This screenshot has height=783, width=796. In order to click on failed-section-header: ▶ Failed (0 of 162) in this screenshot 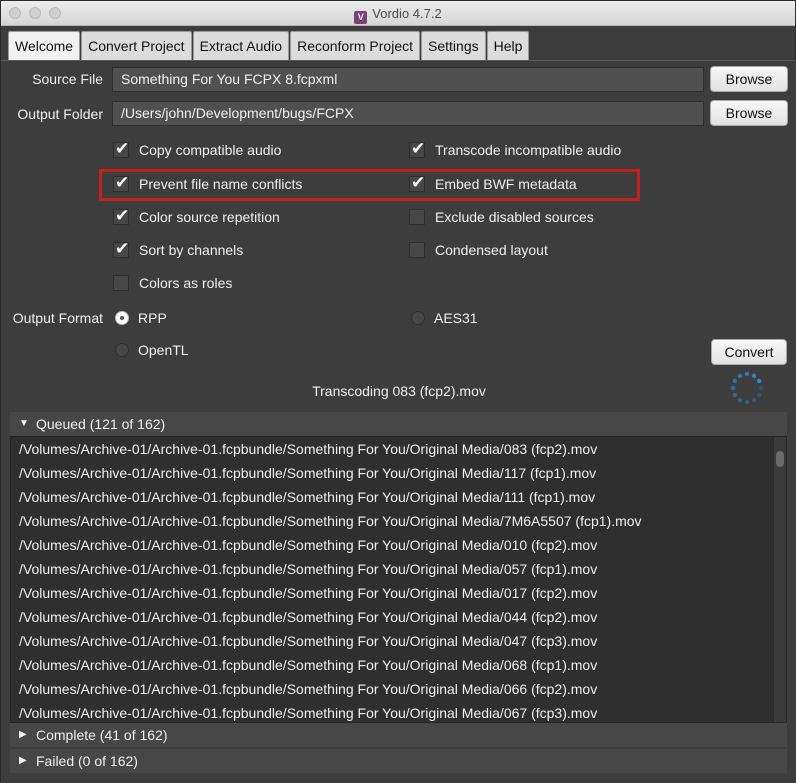, I will do `click(398, 761)`.